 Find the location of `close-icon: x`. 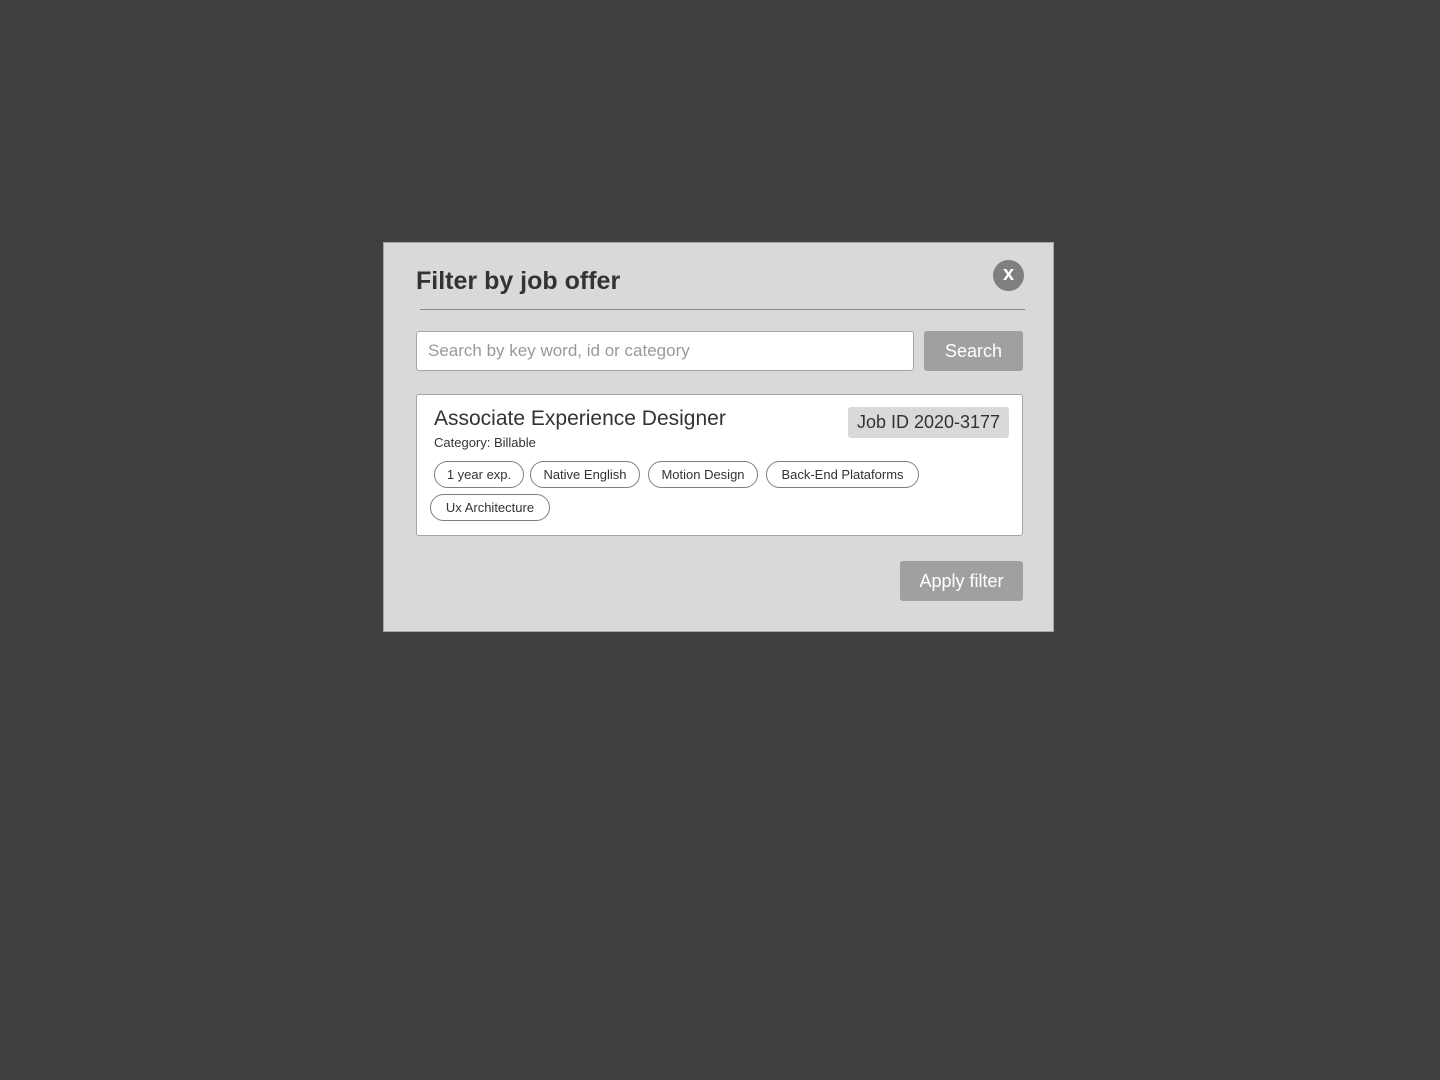

close-icon: x is located at coordinates (1008, 275).